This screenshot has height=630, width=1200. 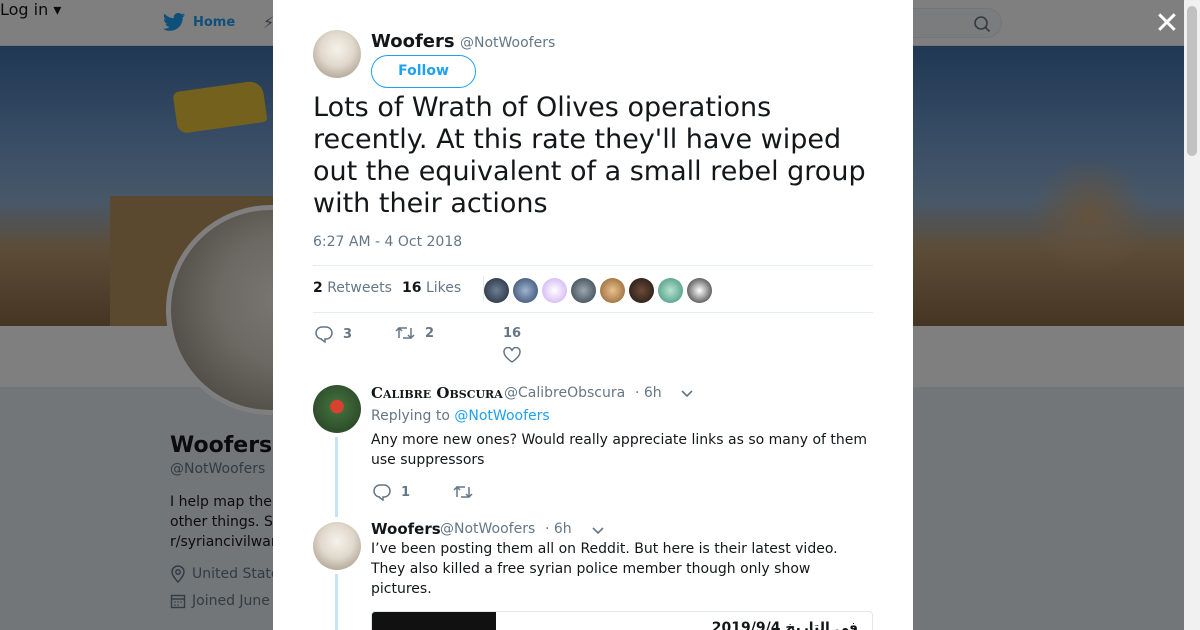 I want to click on like-button: 16, so click(x=512, y=344).